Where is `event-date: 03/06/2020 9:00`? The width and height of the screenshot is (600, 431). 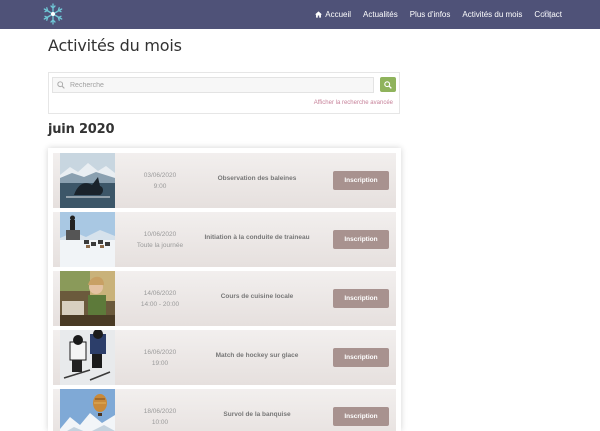 event-date: 03/06/2020 9:00 is located at coordinates (160, 181).